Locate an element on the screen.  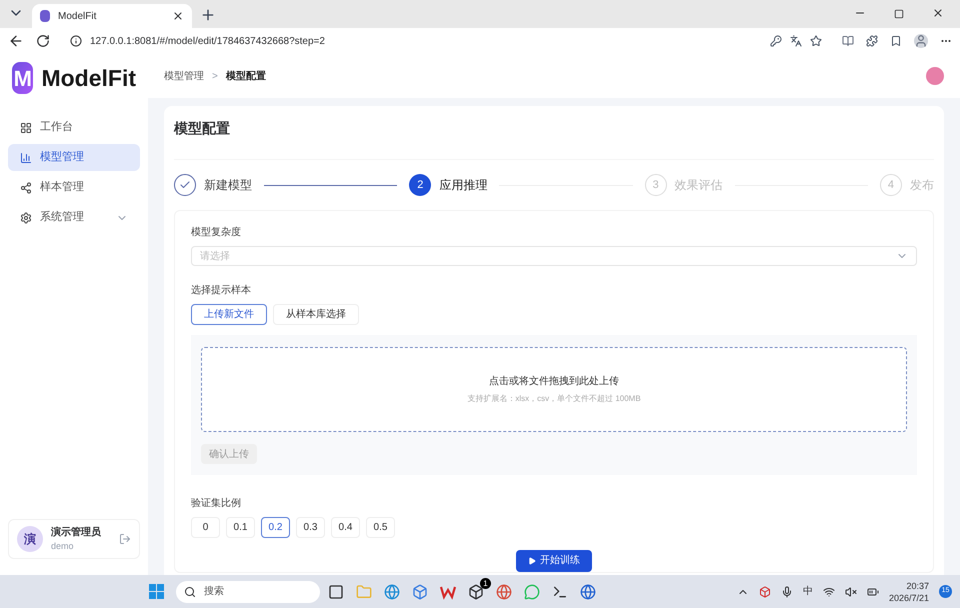
ime-indicator: 中 is located at coordinates (807, 591).